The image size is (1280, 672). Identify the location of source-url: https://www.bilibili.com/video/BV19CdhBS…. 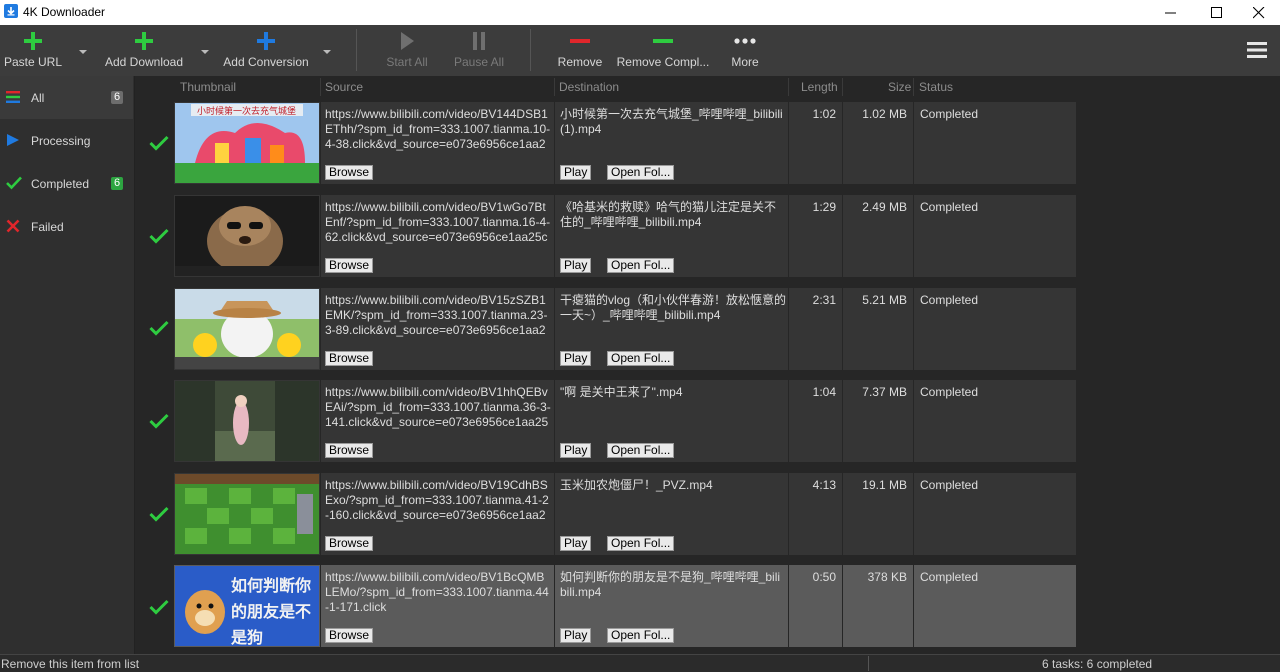
(438, 501).